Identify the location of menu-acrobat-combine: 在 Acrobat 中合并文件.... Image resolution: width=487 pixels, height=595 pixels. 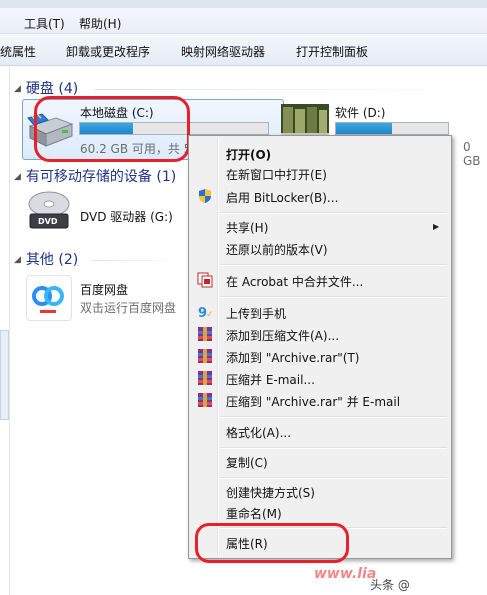
(294, 281).